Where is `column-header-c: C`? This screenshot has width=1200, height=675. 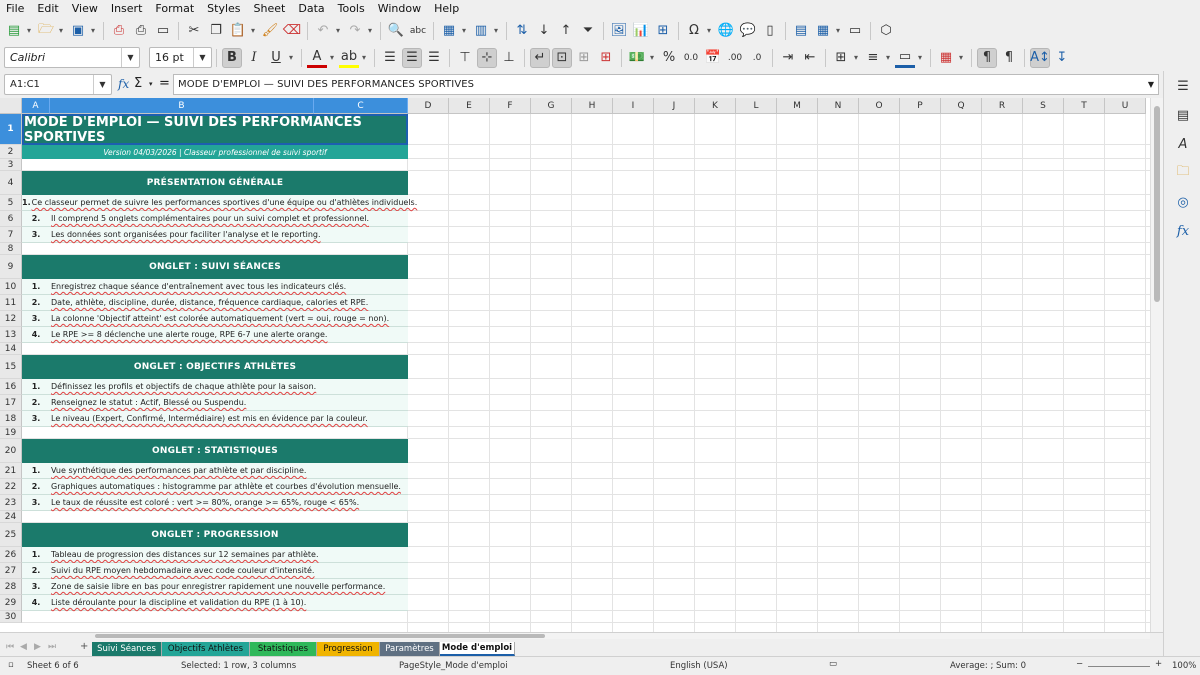 column-header-c: C is located at coordinates (361, 106).